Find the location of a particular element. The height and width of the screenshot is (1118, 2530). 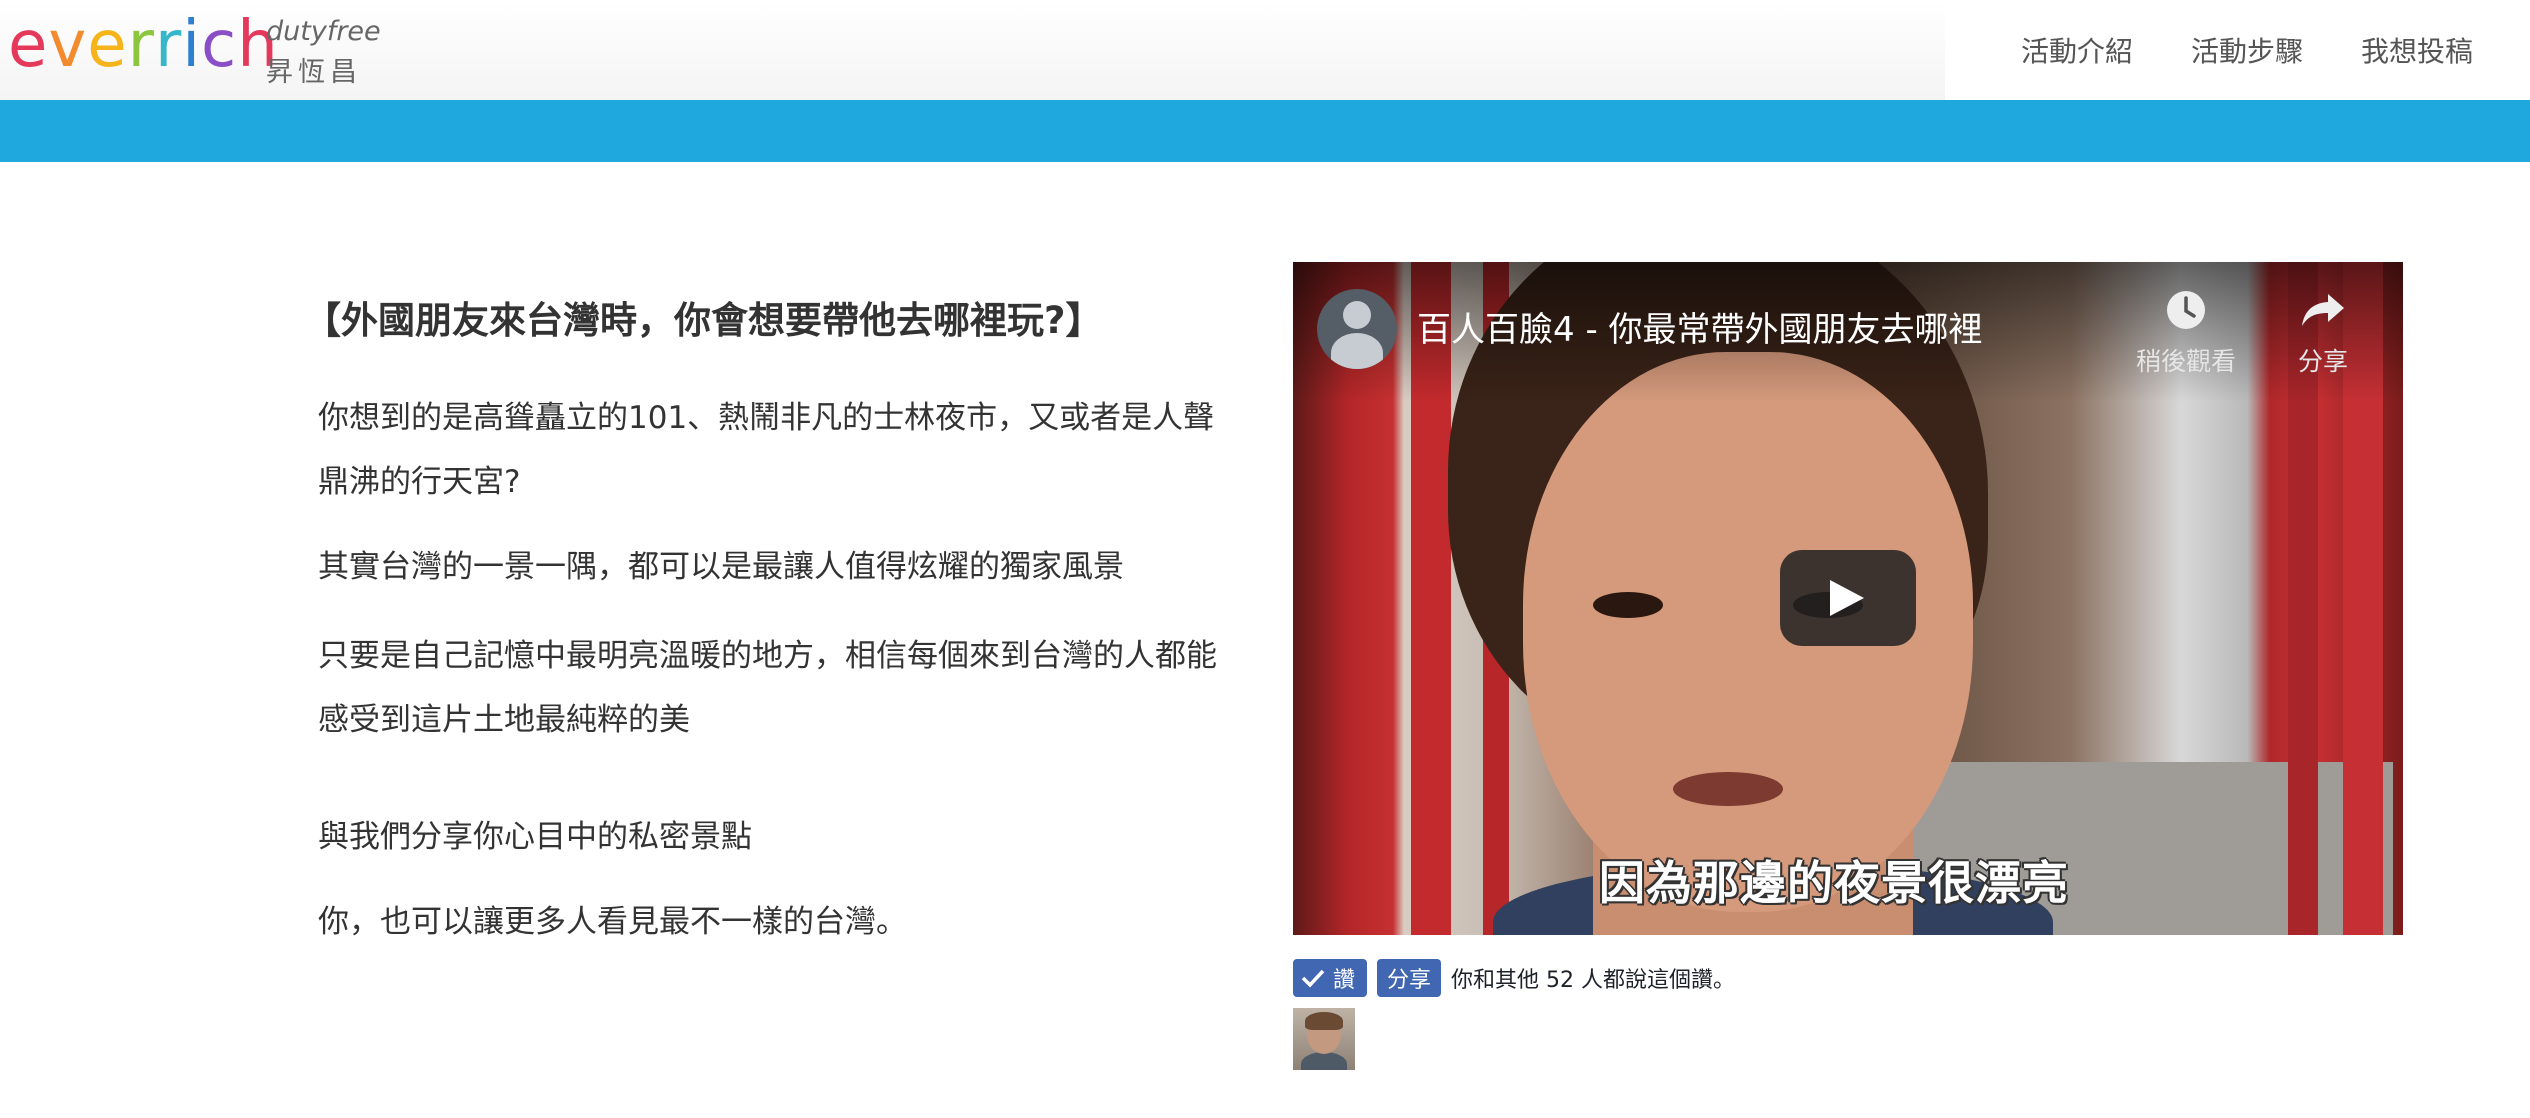

play-button is located at coordinates (1848, 598).